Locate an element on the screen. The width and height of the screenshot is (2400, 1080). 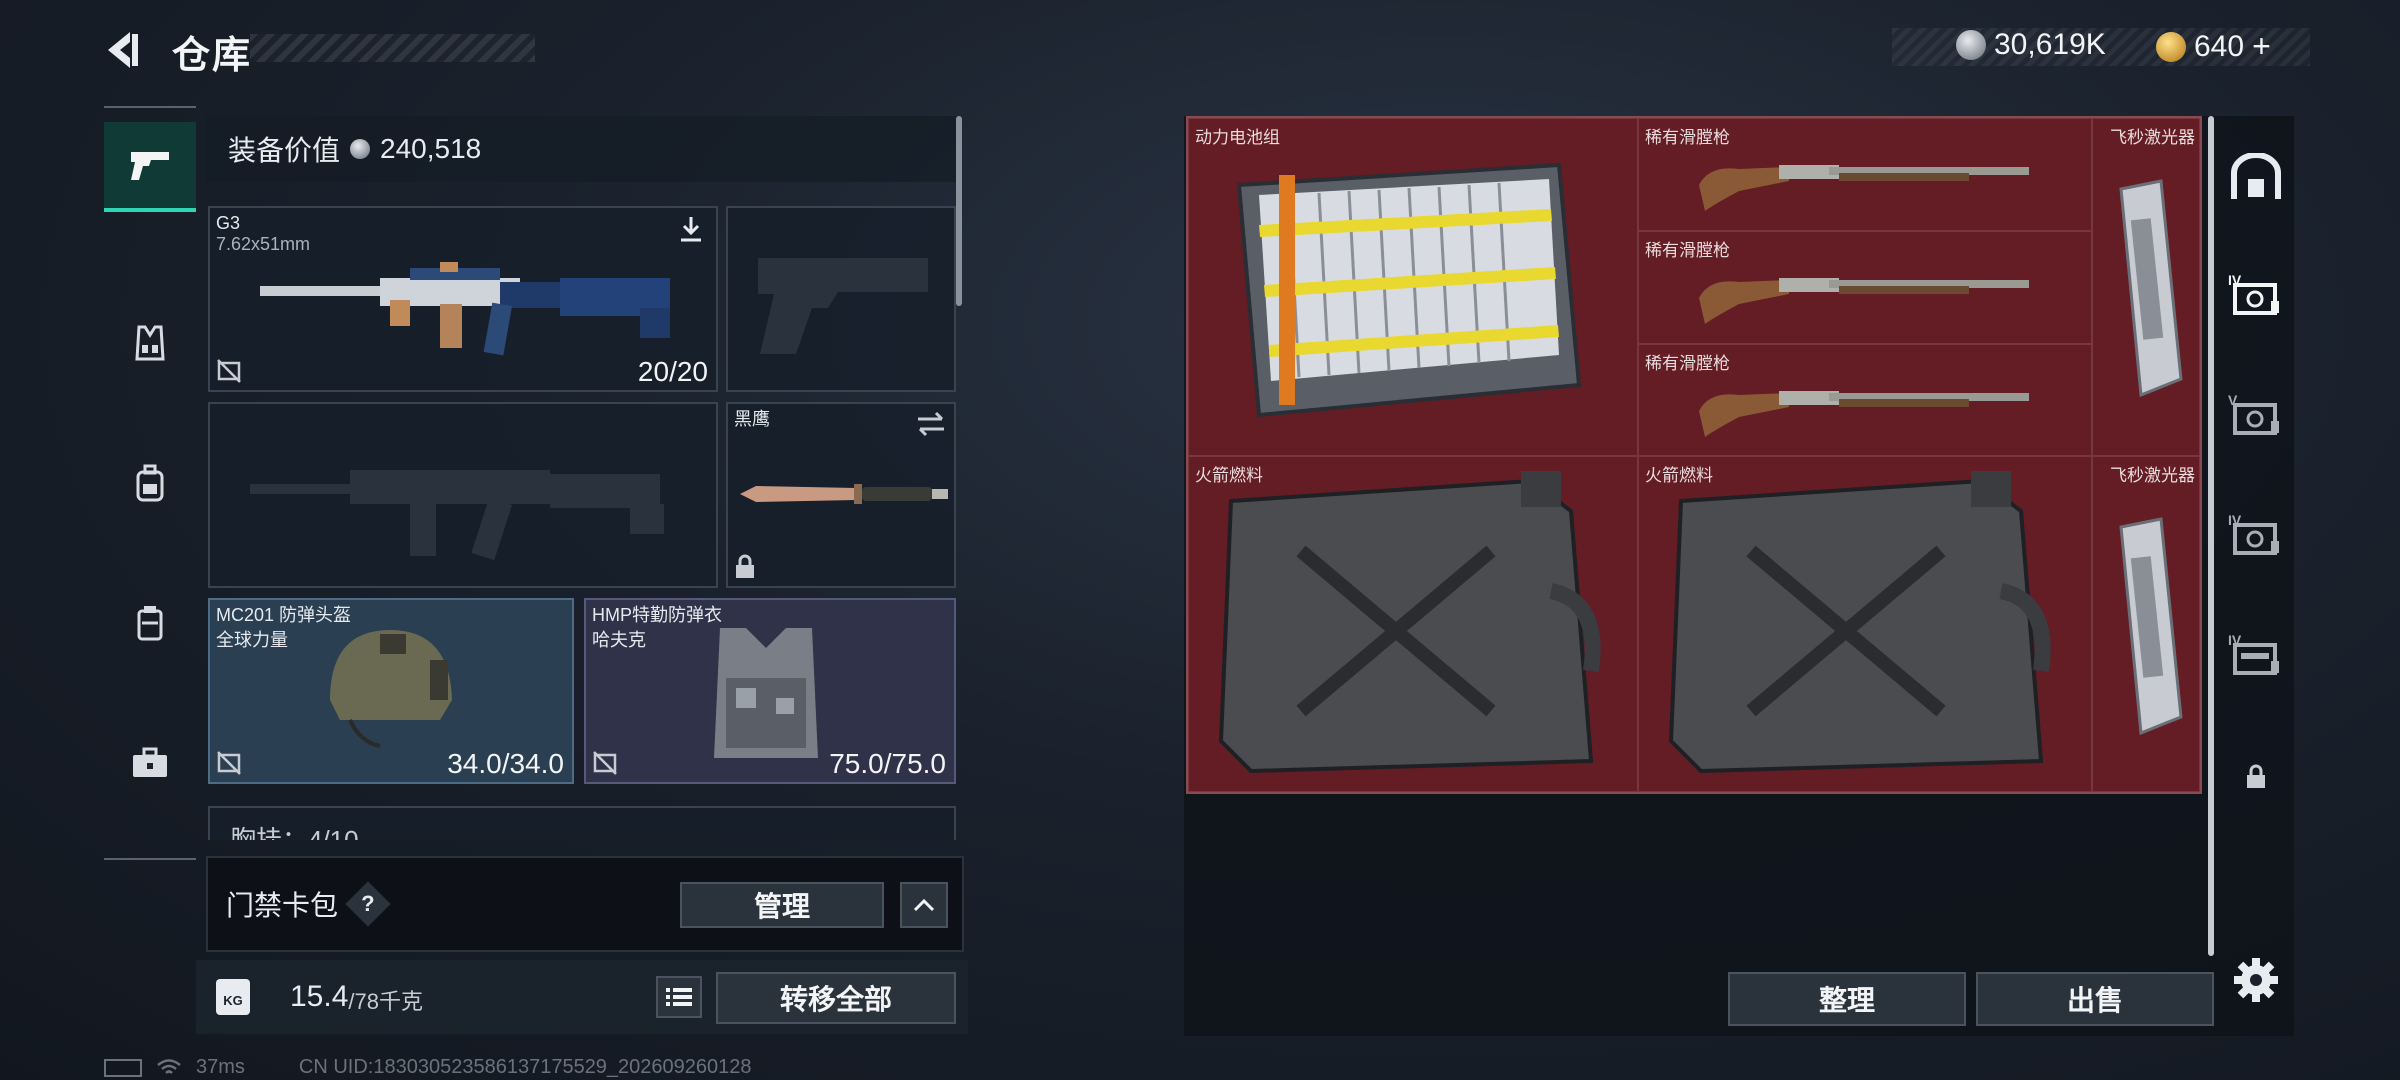
primary-weapon-slot: G3 7.62x51mm 20/20 is located at coordinates (463, 299).